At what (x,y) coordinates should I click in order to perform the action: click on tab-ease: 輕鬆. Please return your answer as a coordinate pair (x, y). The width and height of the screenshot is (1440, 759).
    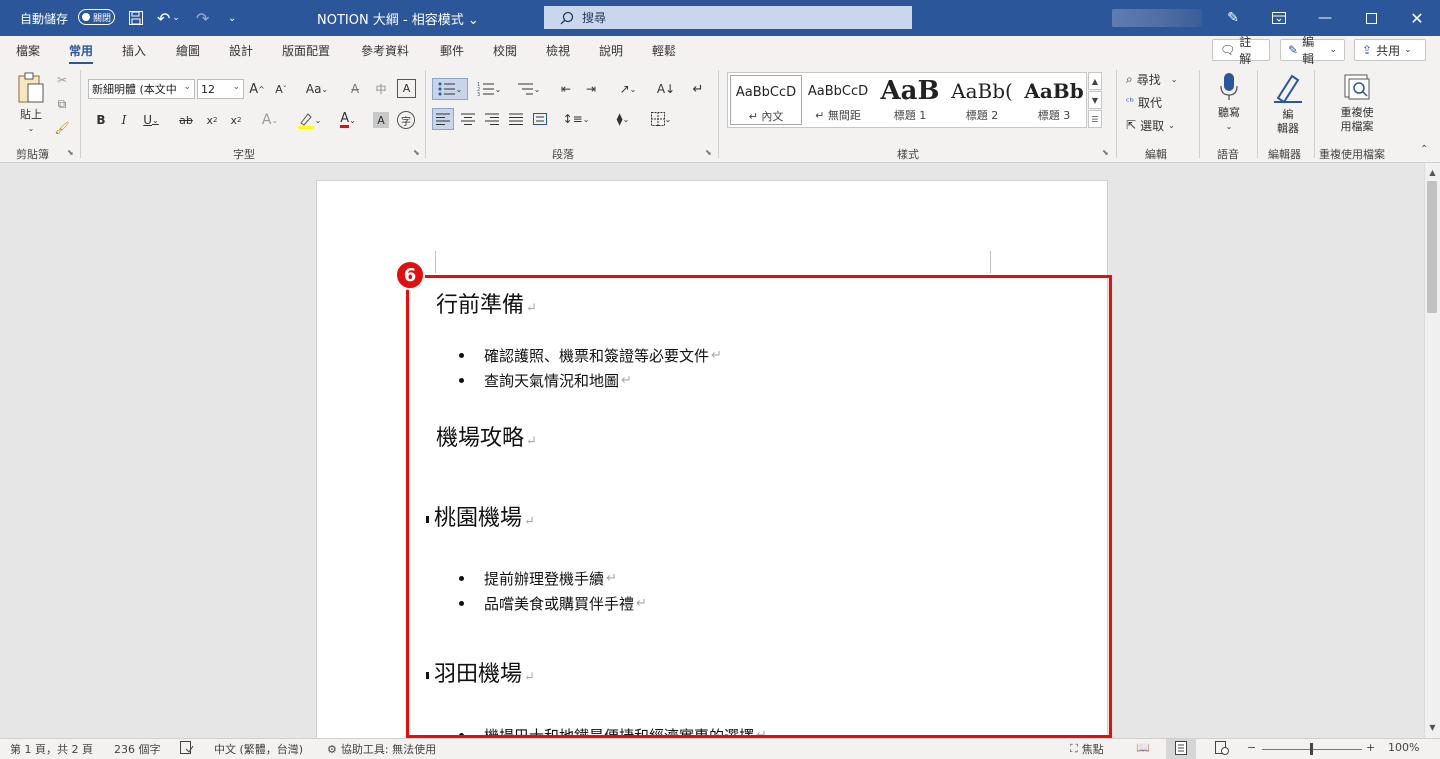
    Looking at the image, I should click on (664, 50).